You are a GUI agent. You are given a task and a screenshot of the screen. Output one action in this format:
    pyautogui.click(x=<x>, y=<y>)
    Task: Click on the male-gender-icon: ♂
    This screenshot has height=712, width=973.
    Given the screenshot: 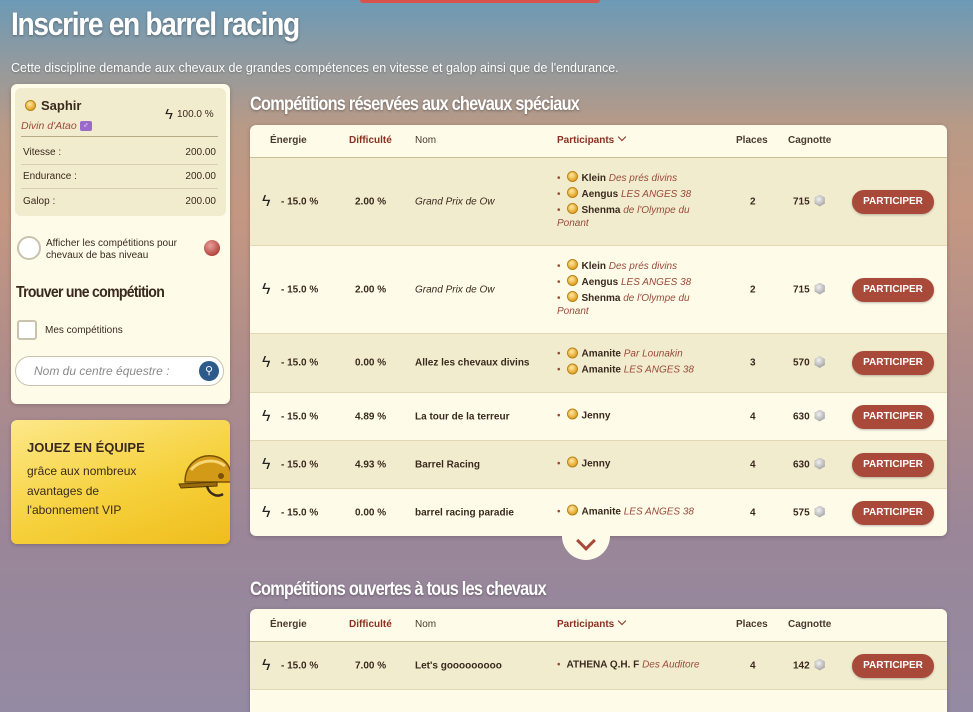 What is the action you would take?
    pyautogui.click(x=85, y=126)
    